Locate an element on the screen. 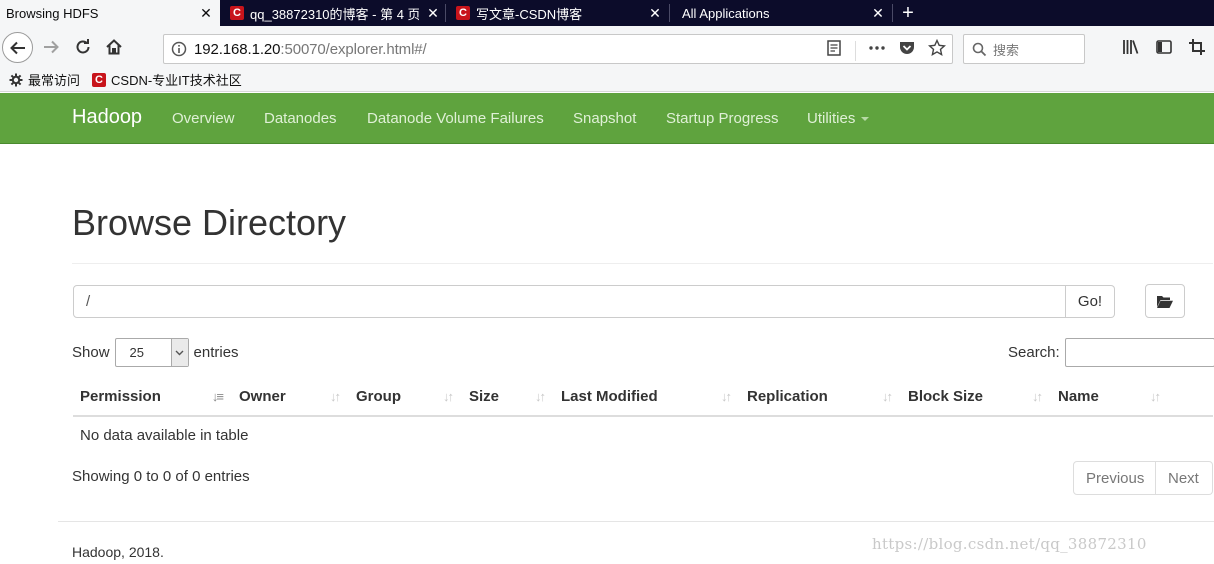 The height and width of the screenshot is (564, 1214). chevron-down-icon is located at coordinates (179, 352).